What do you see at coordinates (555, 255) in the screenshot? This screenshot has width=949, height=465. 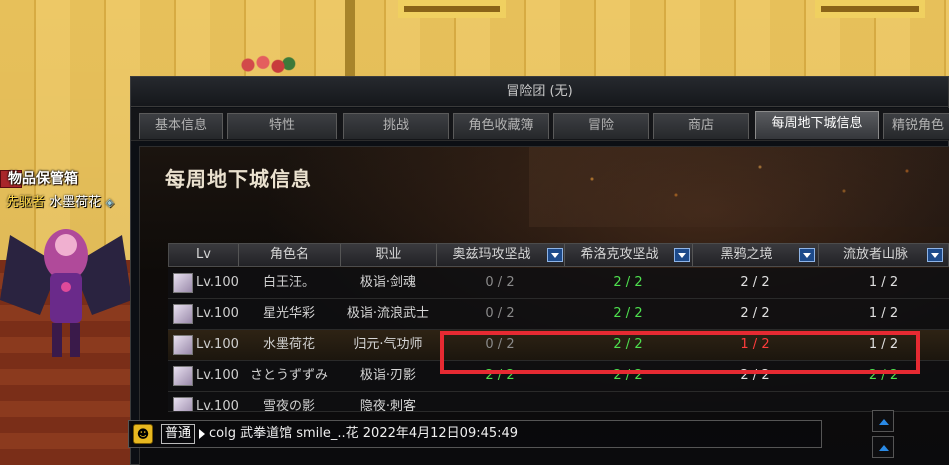 I see `ozma-dropdown-icon` at bounding box center [555, 255].